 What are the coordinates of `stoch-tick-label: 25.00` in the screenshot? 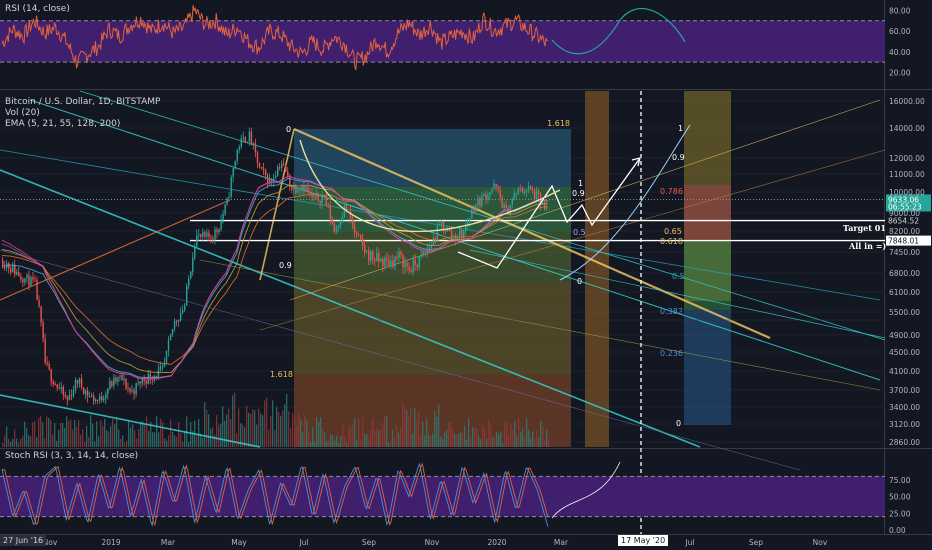 It's located at (900, 513).